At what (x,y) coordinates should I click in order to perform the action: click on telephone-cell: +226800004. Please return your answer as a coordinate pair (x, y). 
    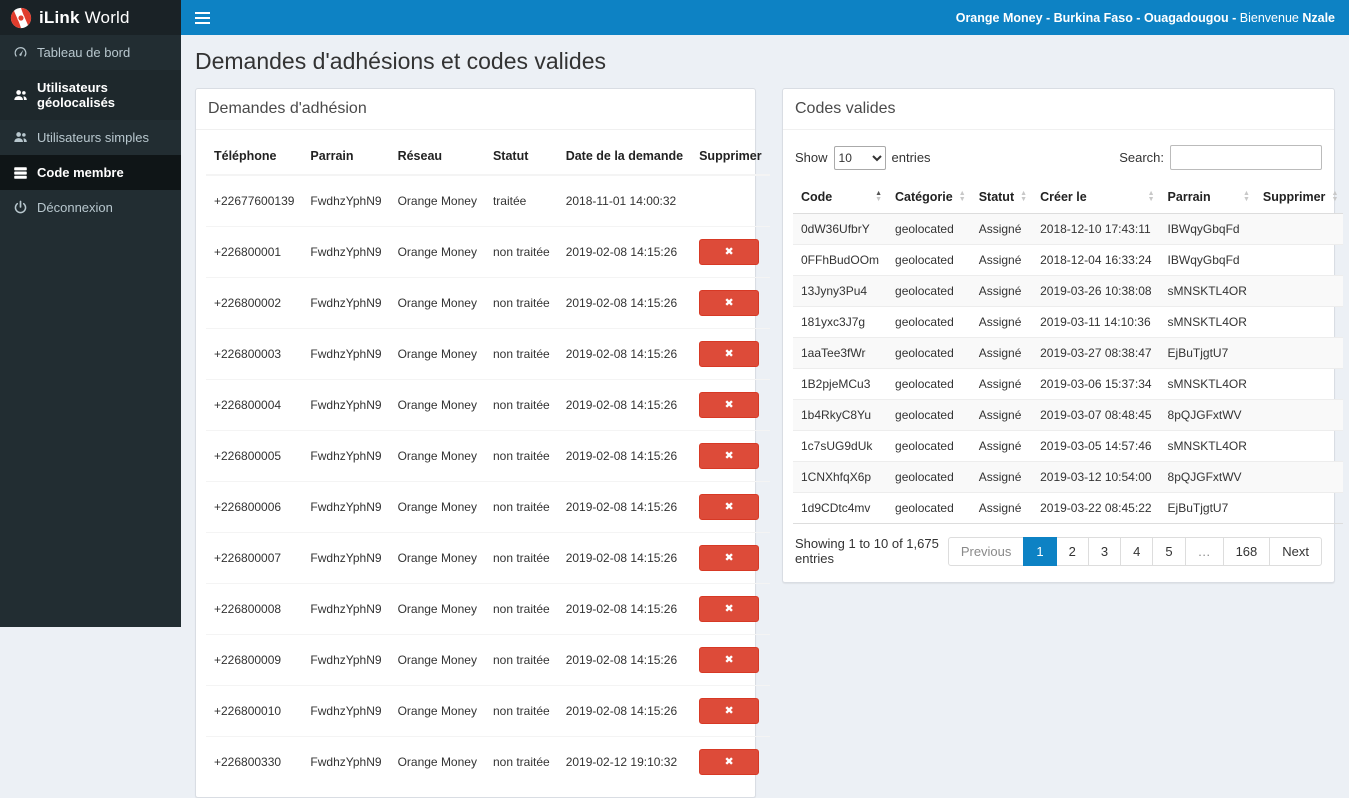
    Looking at the image, I should click on (254, 405).